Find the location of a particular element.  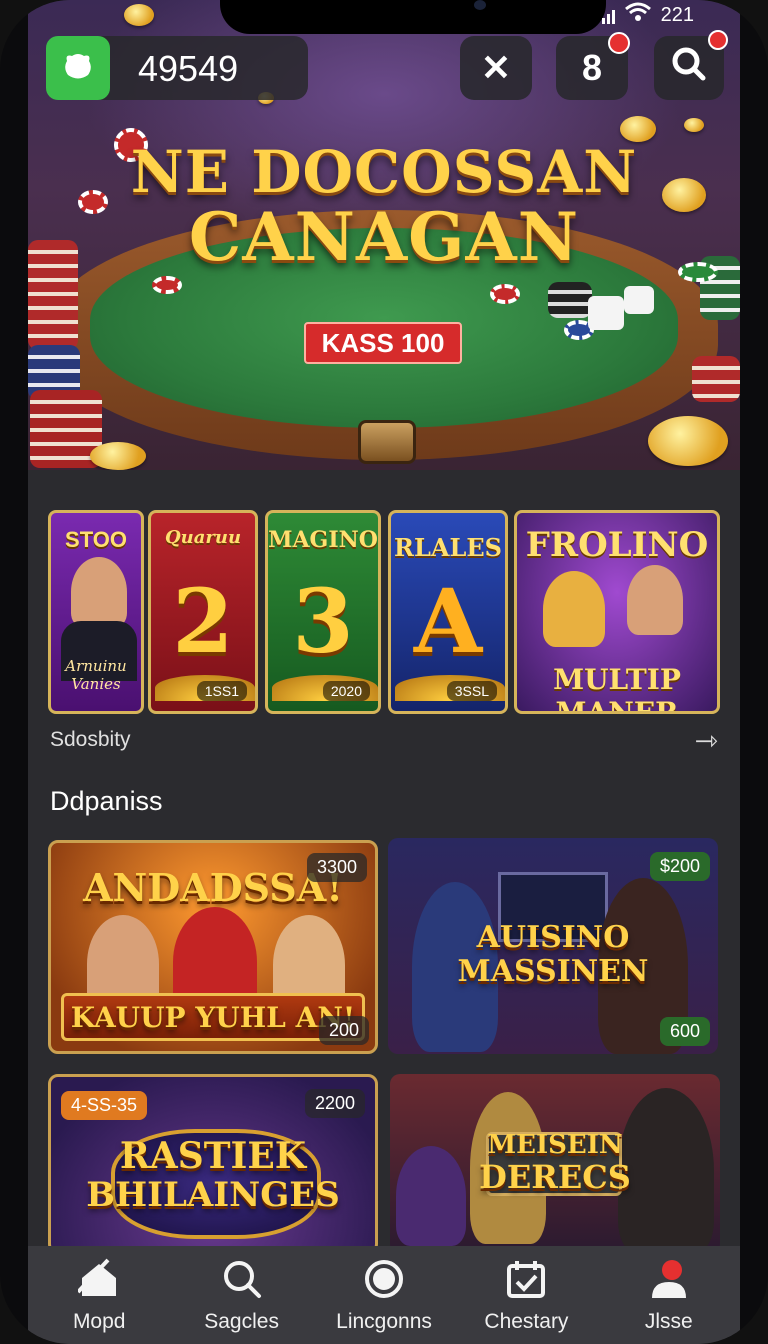

hero-title-line1: NE DOCOSSAN is located at coordinates (384, 172).